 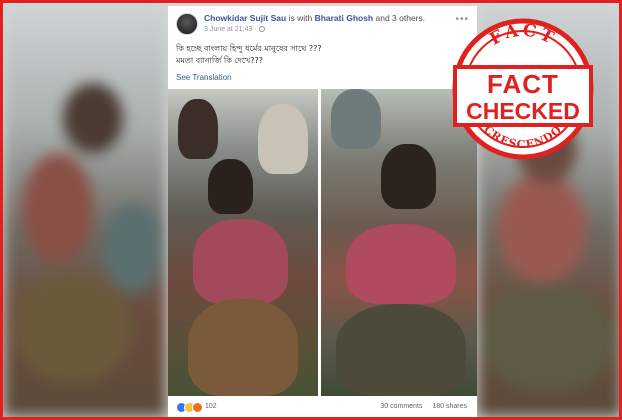 I want to click on engagement-counts: 30 comments 180 shares, so click(x=423, y=406).